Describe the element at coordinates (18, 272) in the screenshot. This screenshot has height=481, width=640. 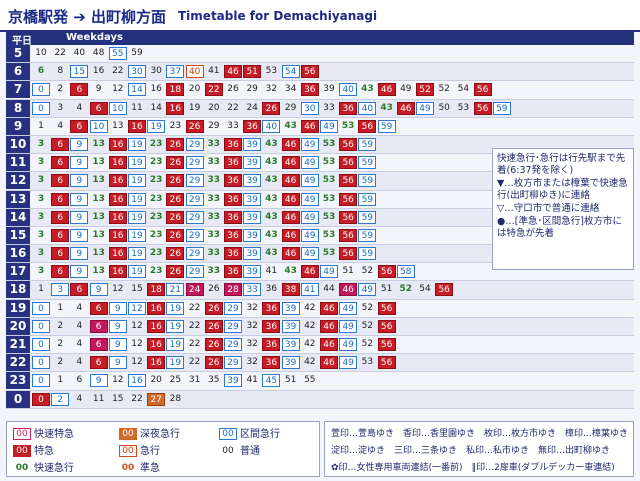
I see `hour-label: 17` at that location.